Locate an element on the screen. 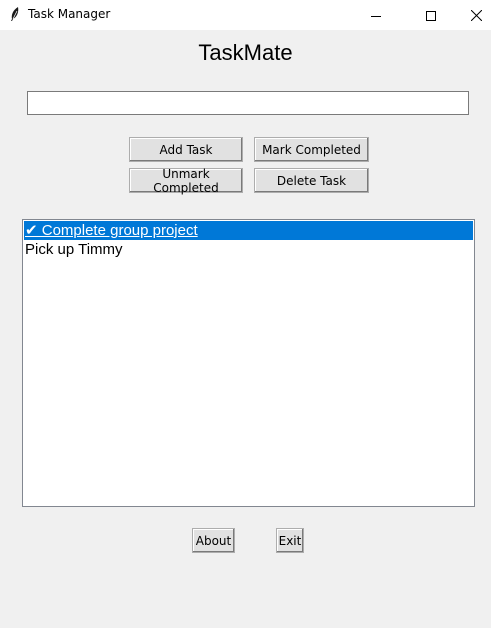 The image size is (491, 628). mark-completed-button: Mark Completed is located at coordinates (311, 149).